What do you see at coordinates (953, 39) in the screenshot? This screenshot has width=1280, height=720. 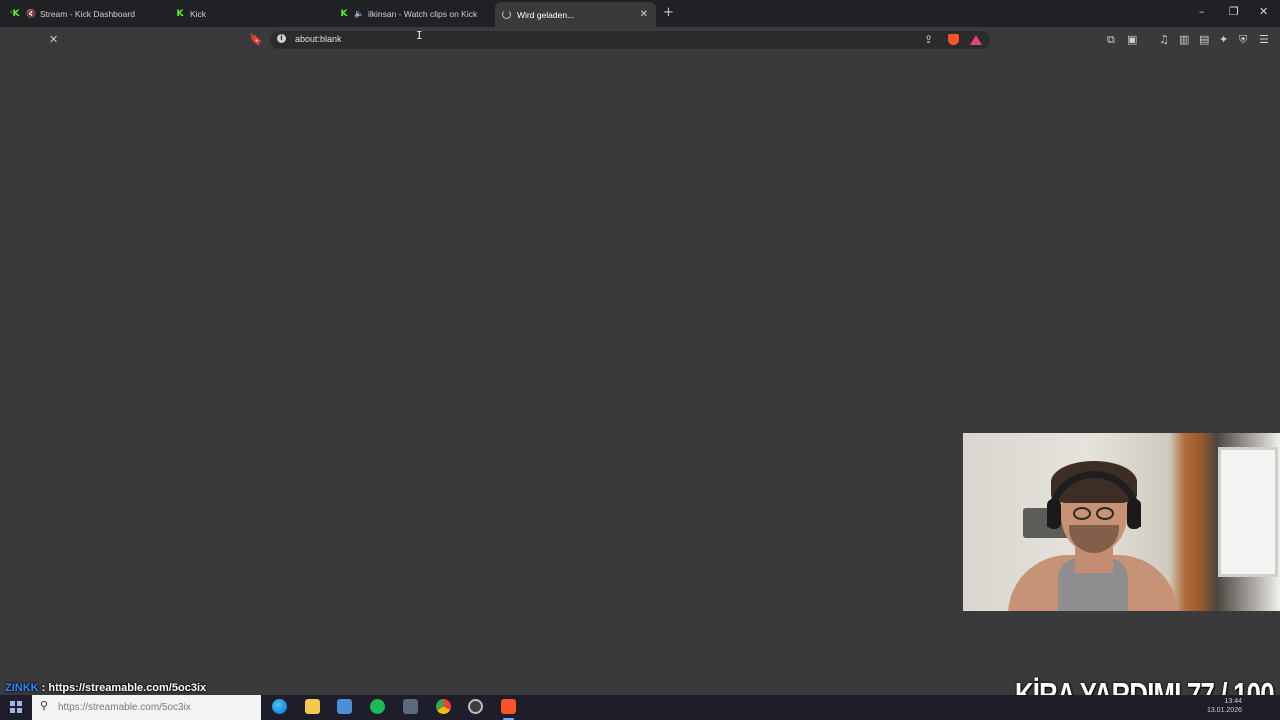 I see `brave-shields-icon` at bounding box center [953, 39].